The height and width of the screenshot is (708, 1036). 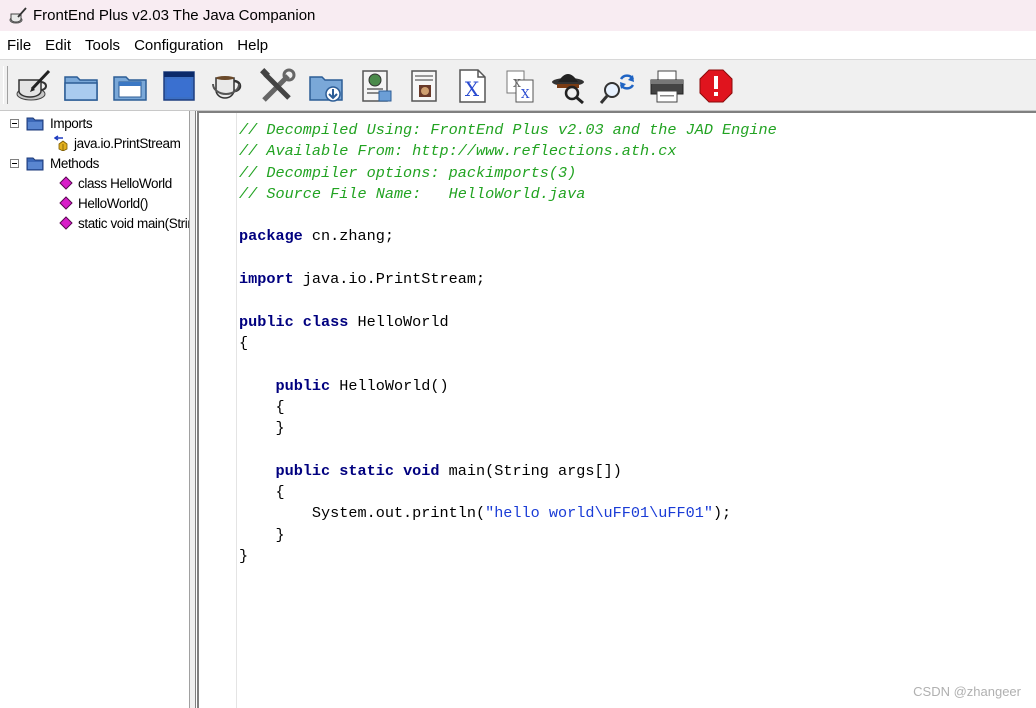 I want to click on code-line: package cn.zhang;, so click(x=508, y=236).